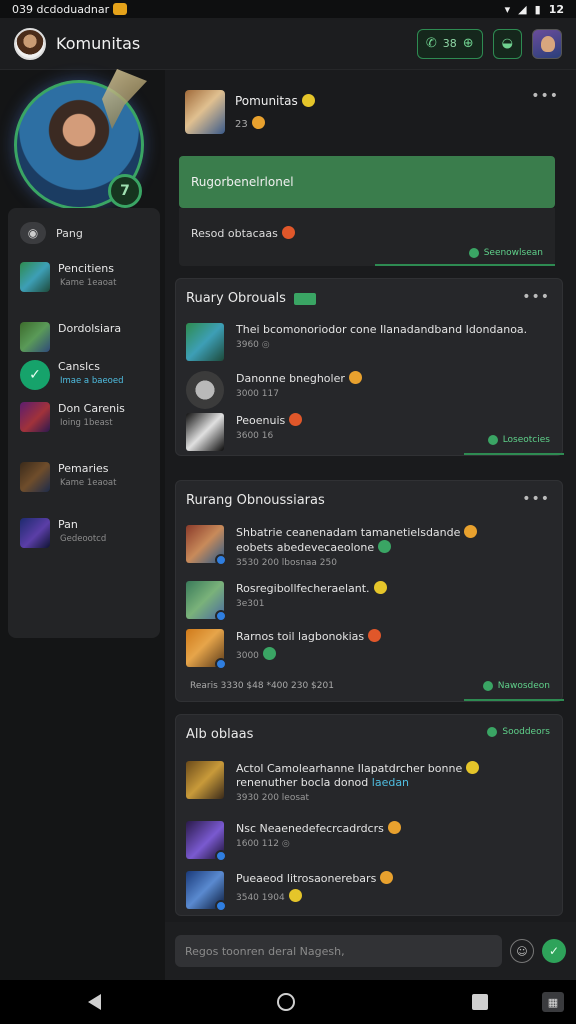 This screenshot has width=576, height=1024. Describe the element at coordinates (338, 951) in the screenshot. I see `message-input` at that location.